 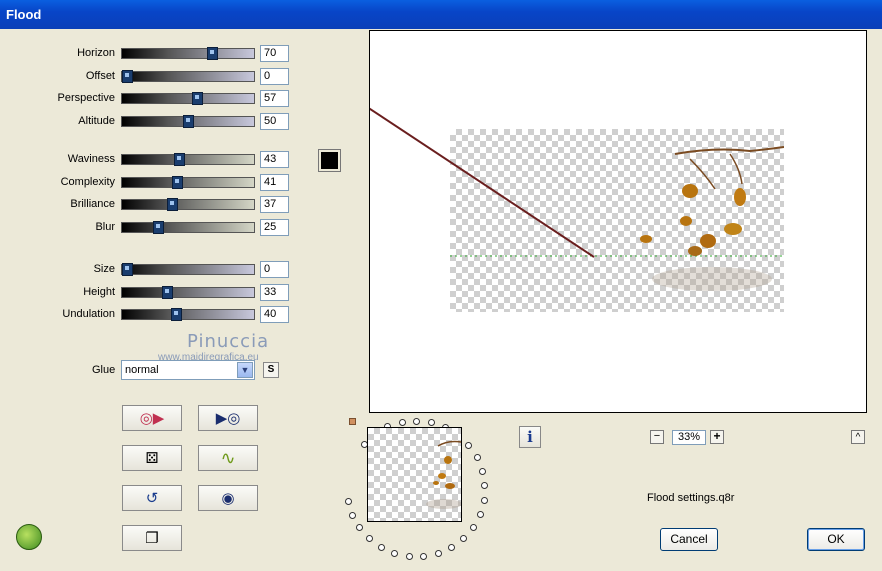 I want to click on glue-label: Glue, so click(x=104, y=370).